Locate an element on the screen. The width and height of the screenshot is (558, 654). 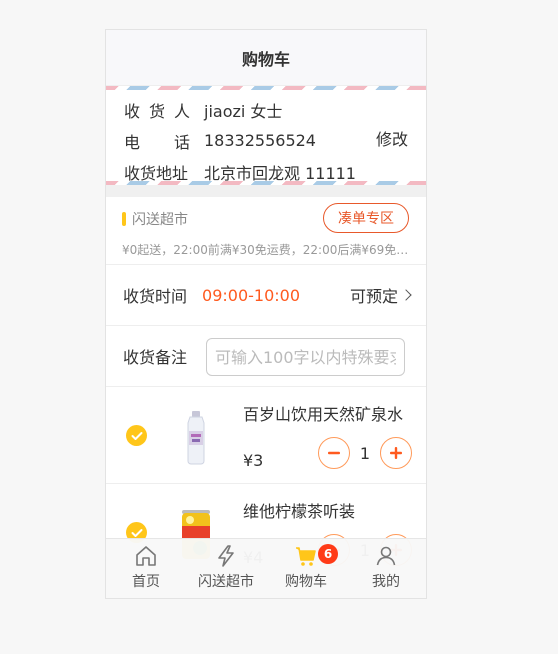
delivery-note-input is located at coordinates (305, 357).